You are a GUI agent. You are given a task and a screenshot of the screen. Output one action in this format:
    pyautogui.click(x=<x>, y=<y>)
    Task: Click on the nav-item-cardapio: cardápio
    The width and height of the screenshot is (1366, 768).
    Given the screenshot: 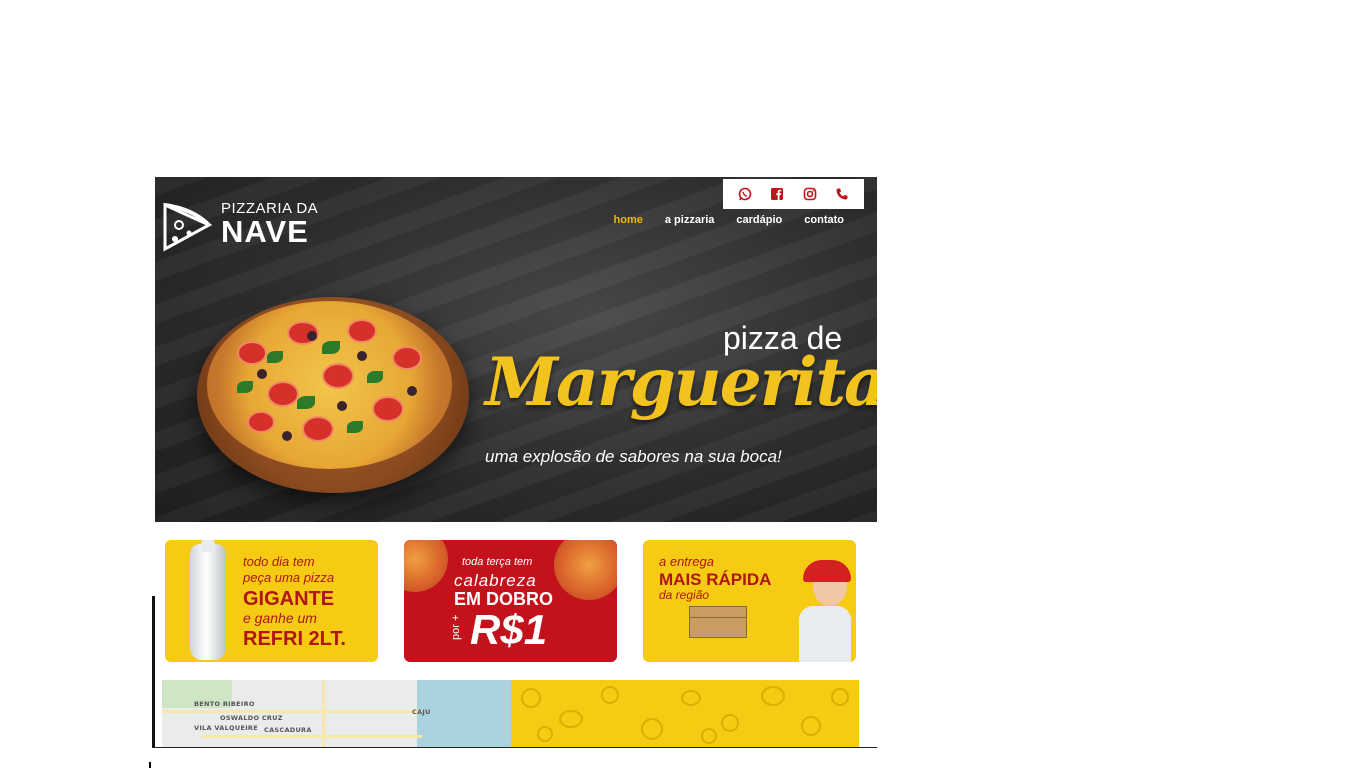 What is the action you would take?
    pyautogui.click(x=759, y=220)
    